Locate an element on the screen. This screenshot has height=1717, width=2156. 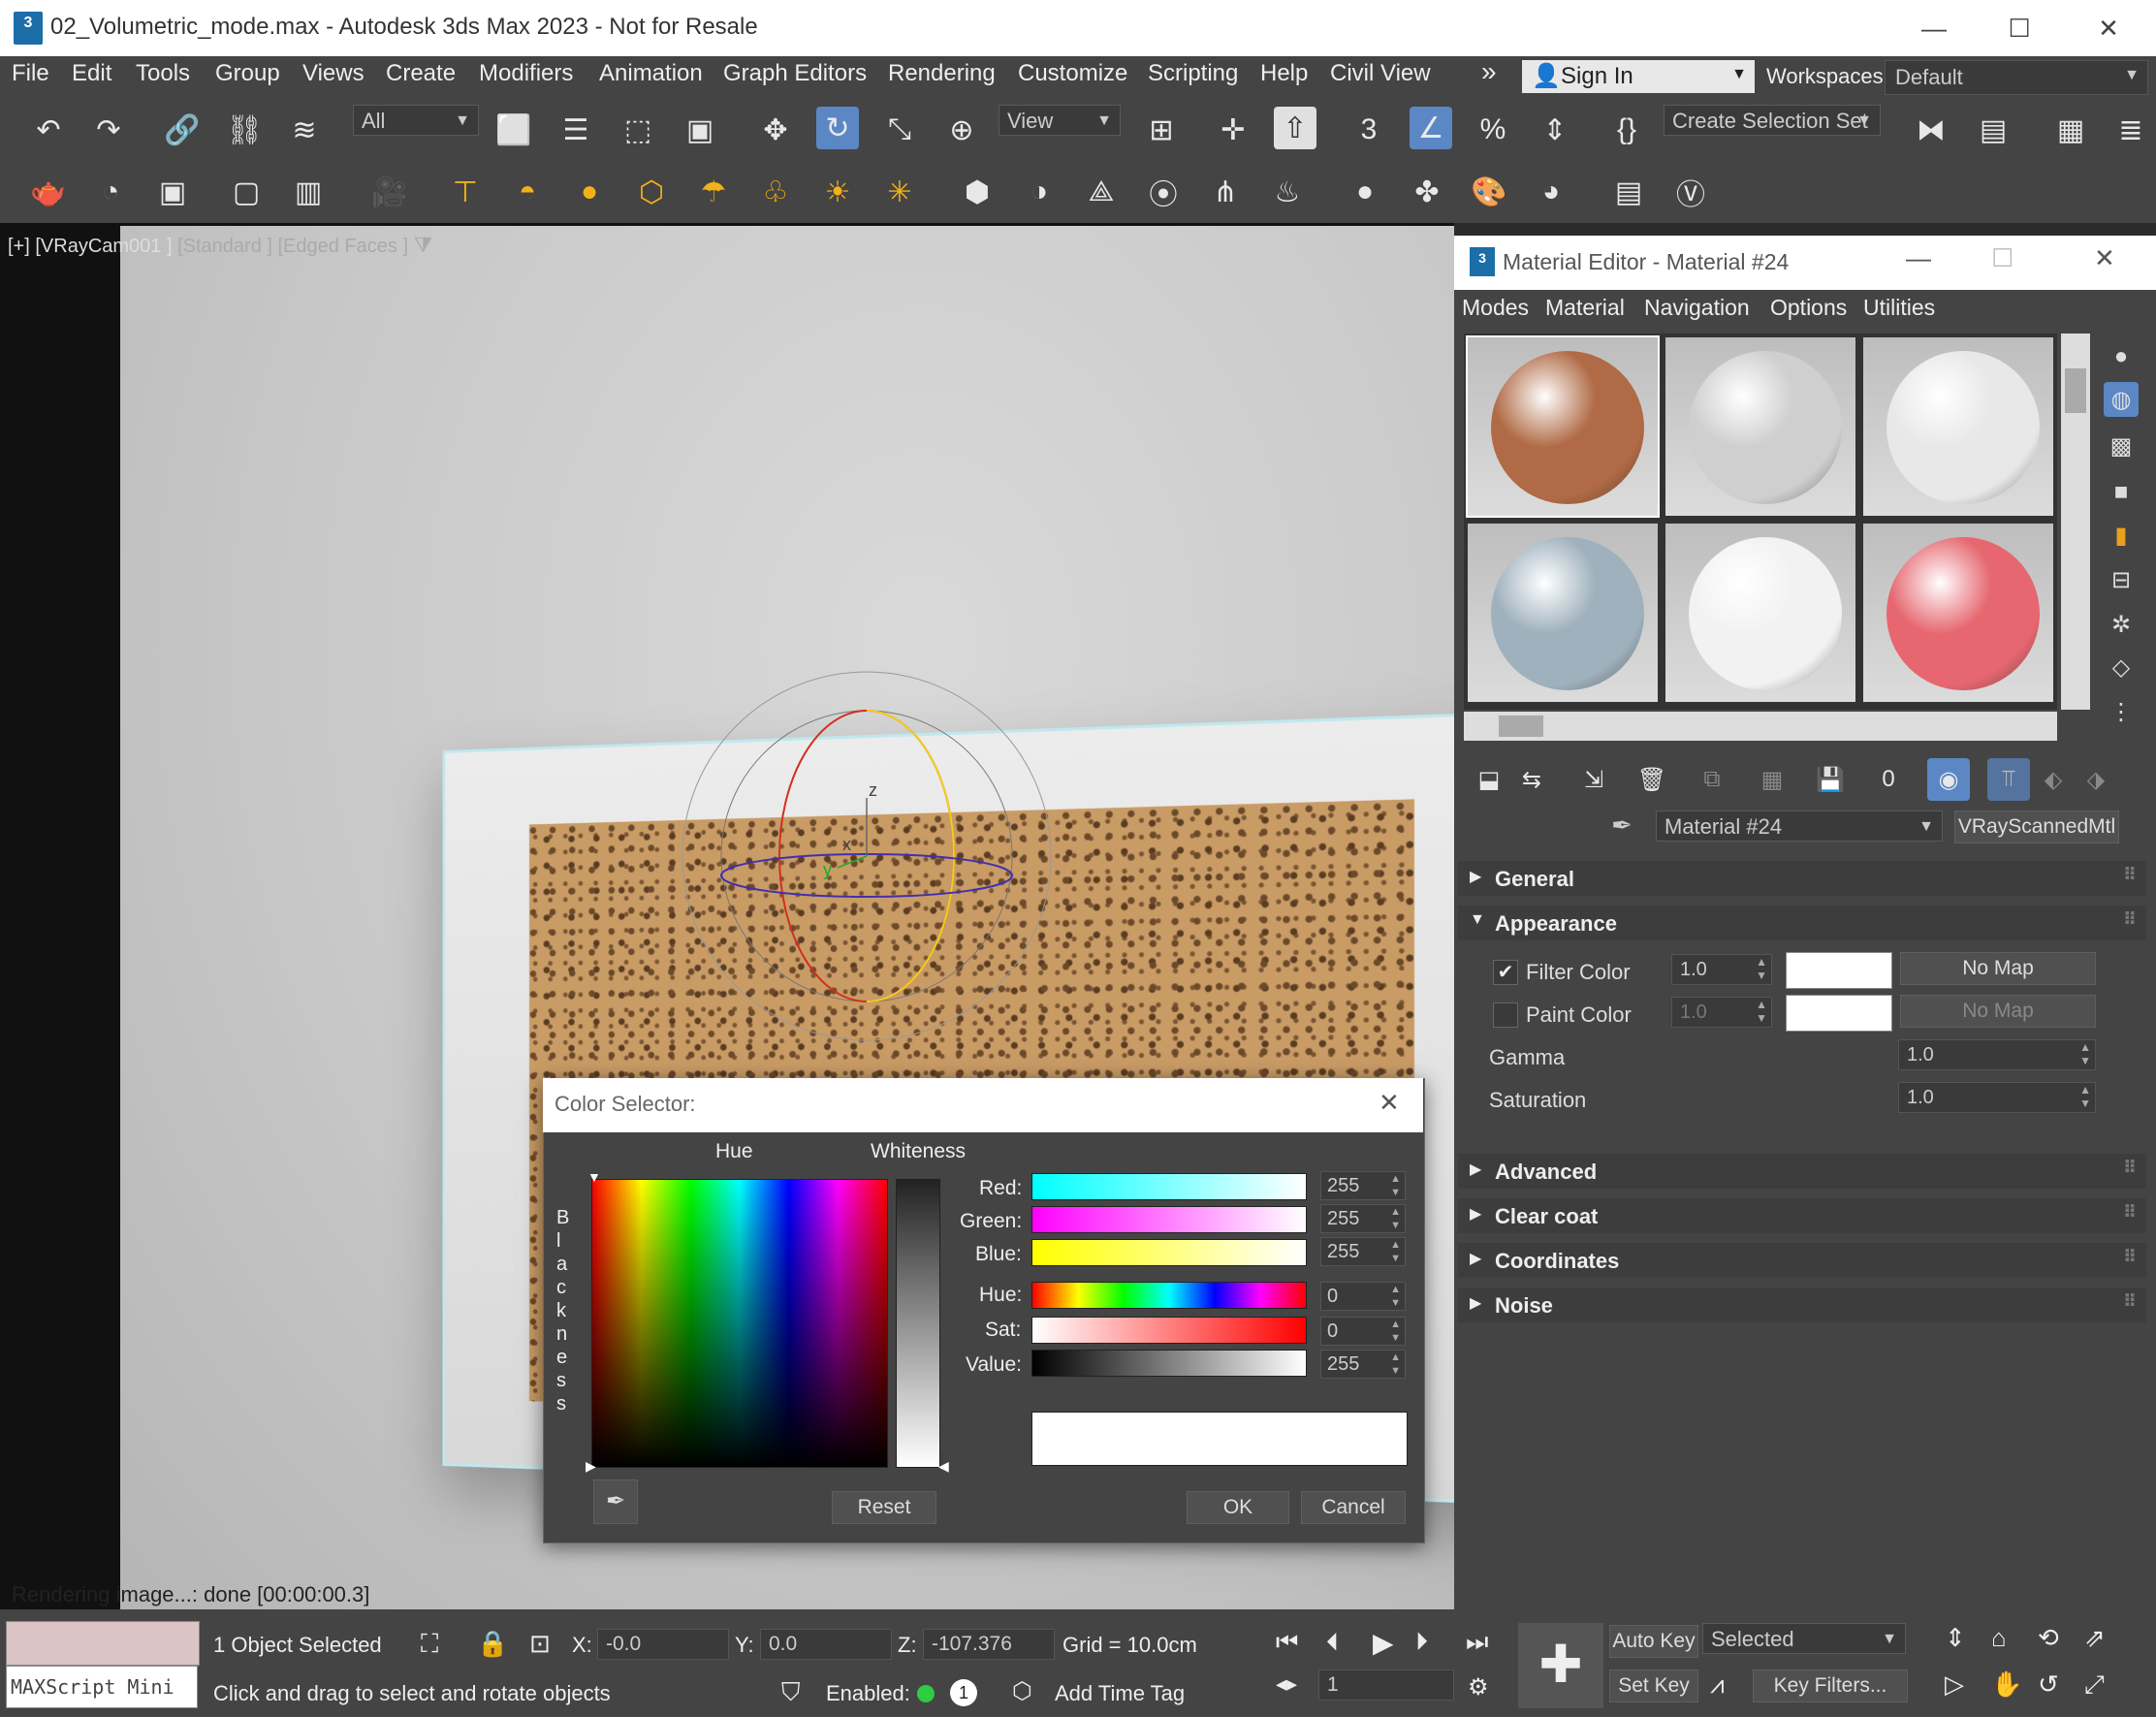
filter-icon: ⧩ is located at coordinates (423, 245).